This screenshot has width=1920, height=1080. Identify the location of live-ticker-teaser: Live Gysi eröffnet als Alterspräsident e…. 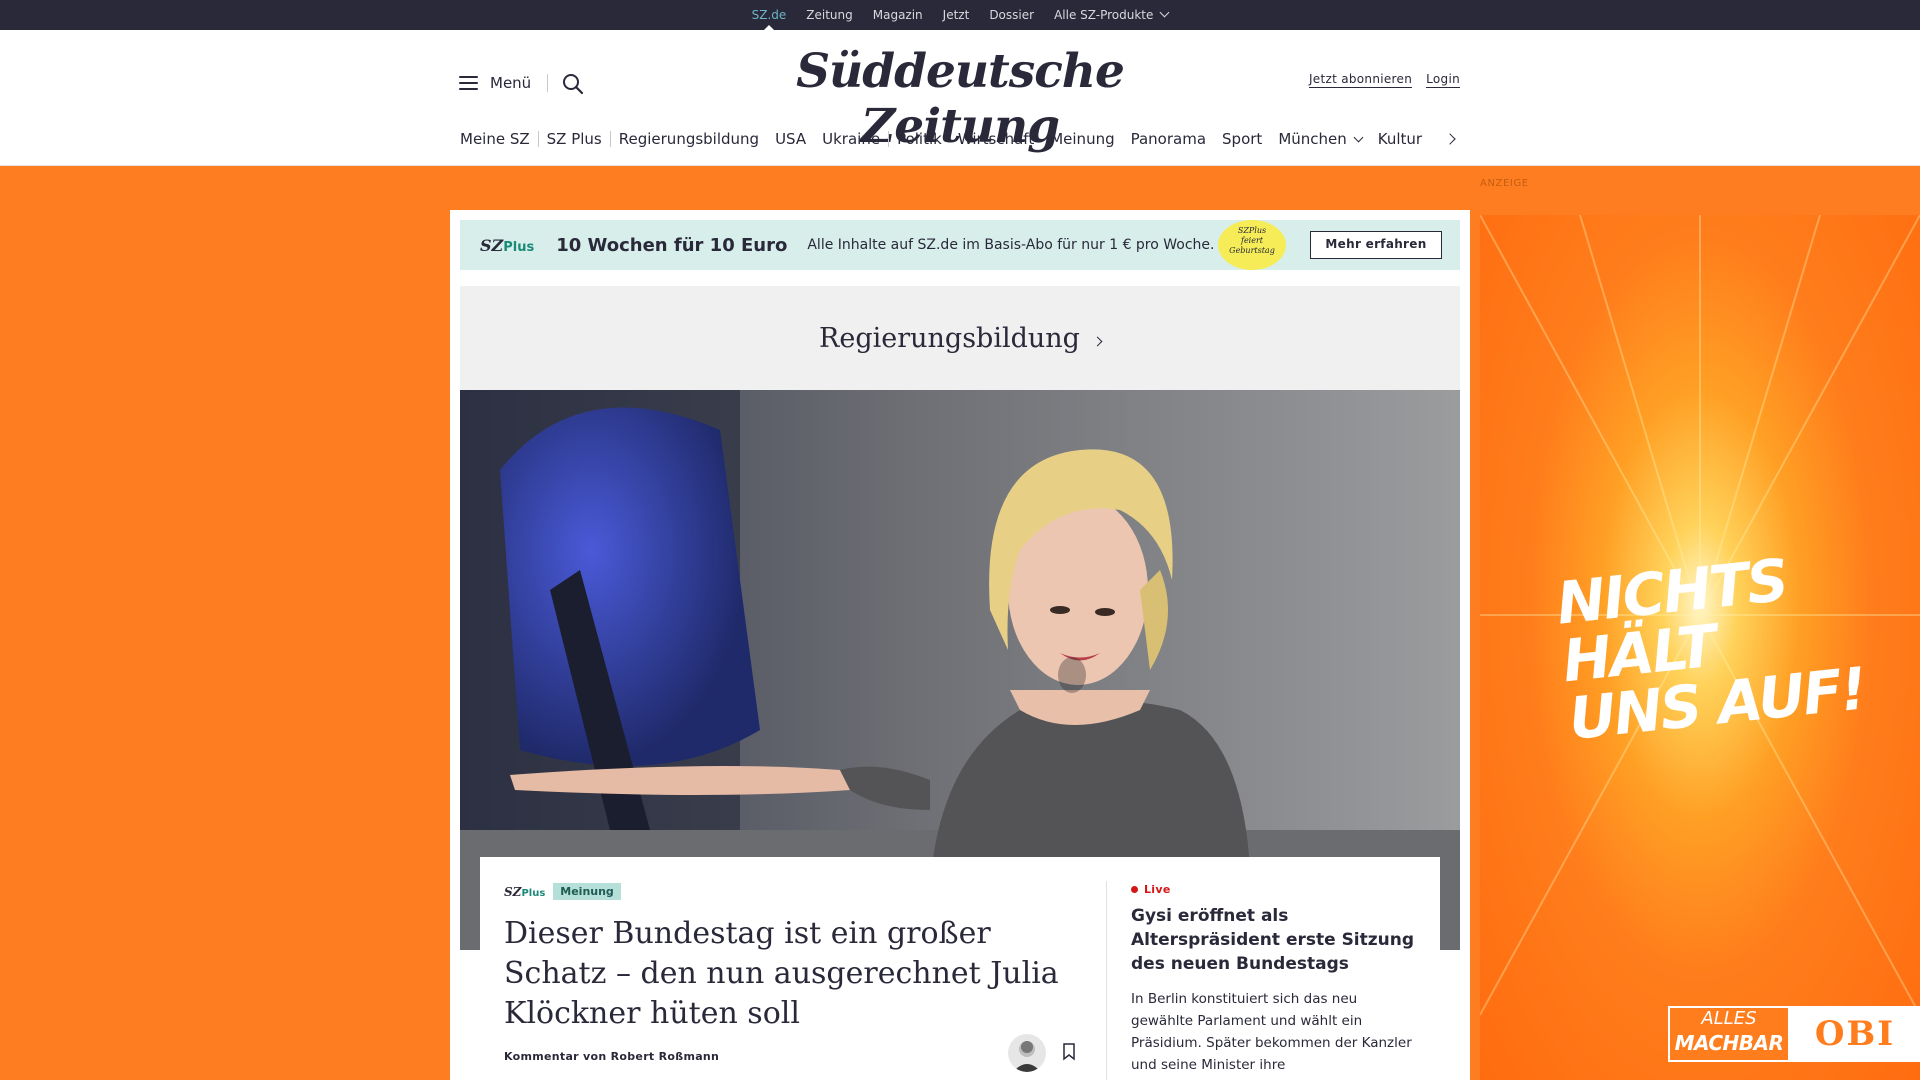
(1276, 979).